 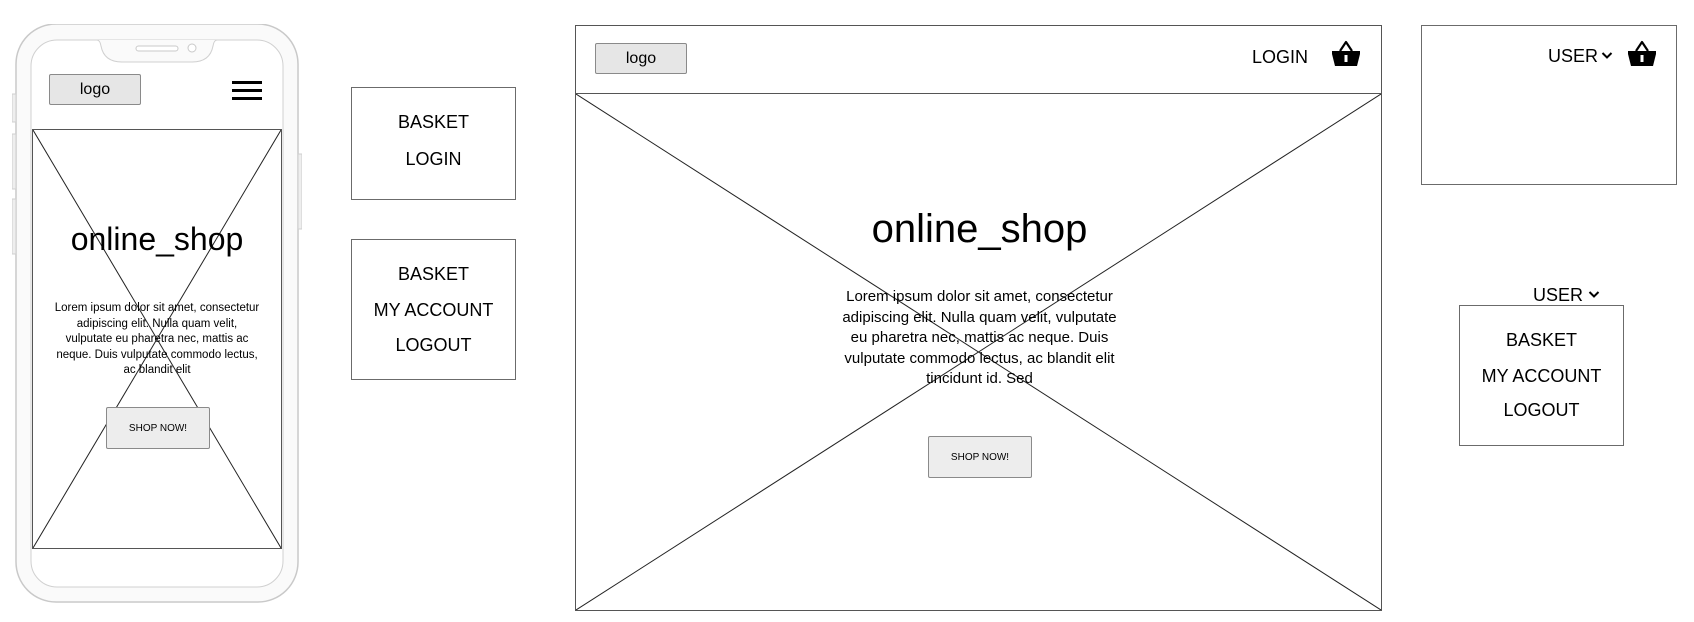 What do you see at coordinates (978, 59) in the screenshot?
I see `desktop-header: logo LOGIN` at bounding box center [978, 59].